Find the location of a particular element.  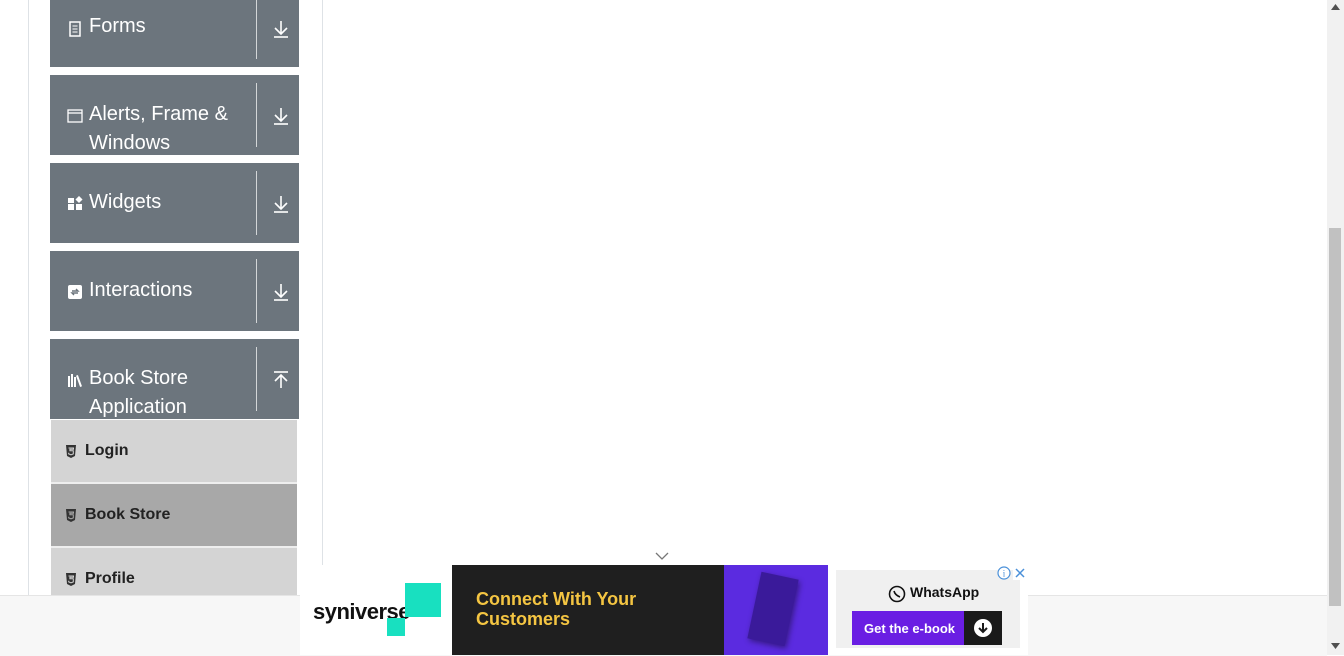

sidebar-group-interactions: Interactions is located at coordinates (174, 291).